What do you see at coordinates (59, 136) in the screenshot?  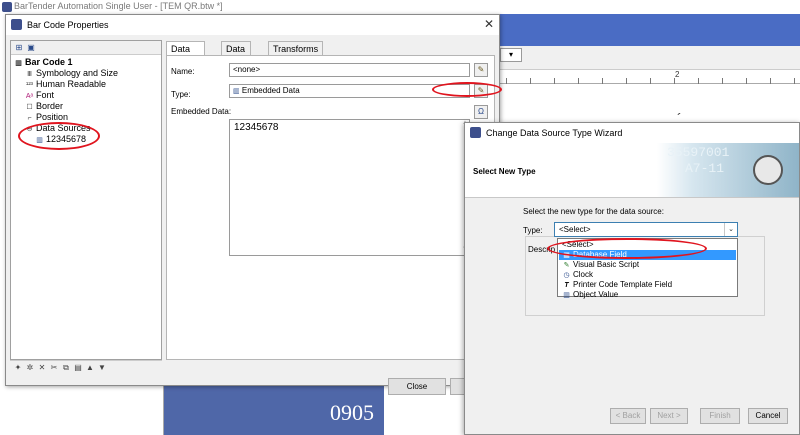 I see `annotation-circle-tree` at bounding box center [59, 136].